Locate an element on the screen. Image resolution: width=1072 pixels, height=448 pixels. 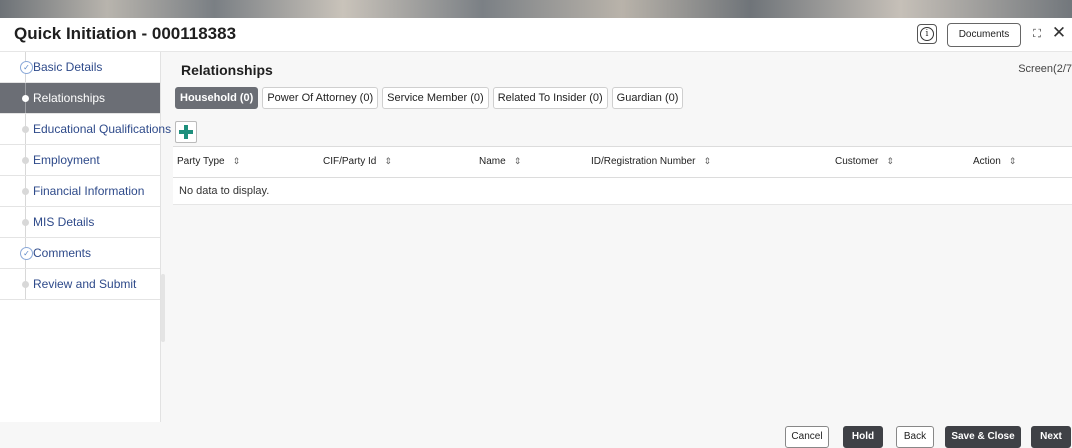
tab-guardian: Guardian (0) is located at coordinates (647, 98).